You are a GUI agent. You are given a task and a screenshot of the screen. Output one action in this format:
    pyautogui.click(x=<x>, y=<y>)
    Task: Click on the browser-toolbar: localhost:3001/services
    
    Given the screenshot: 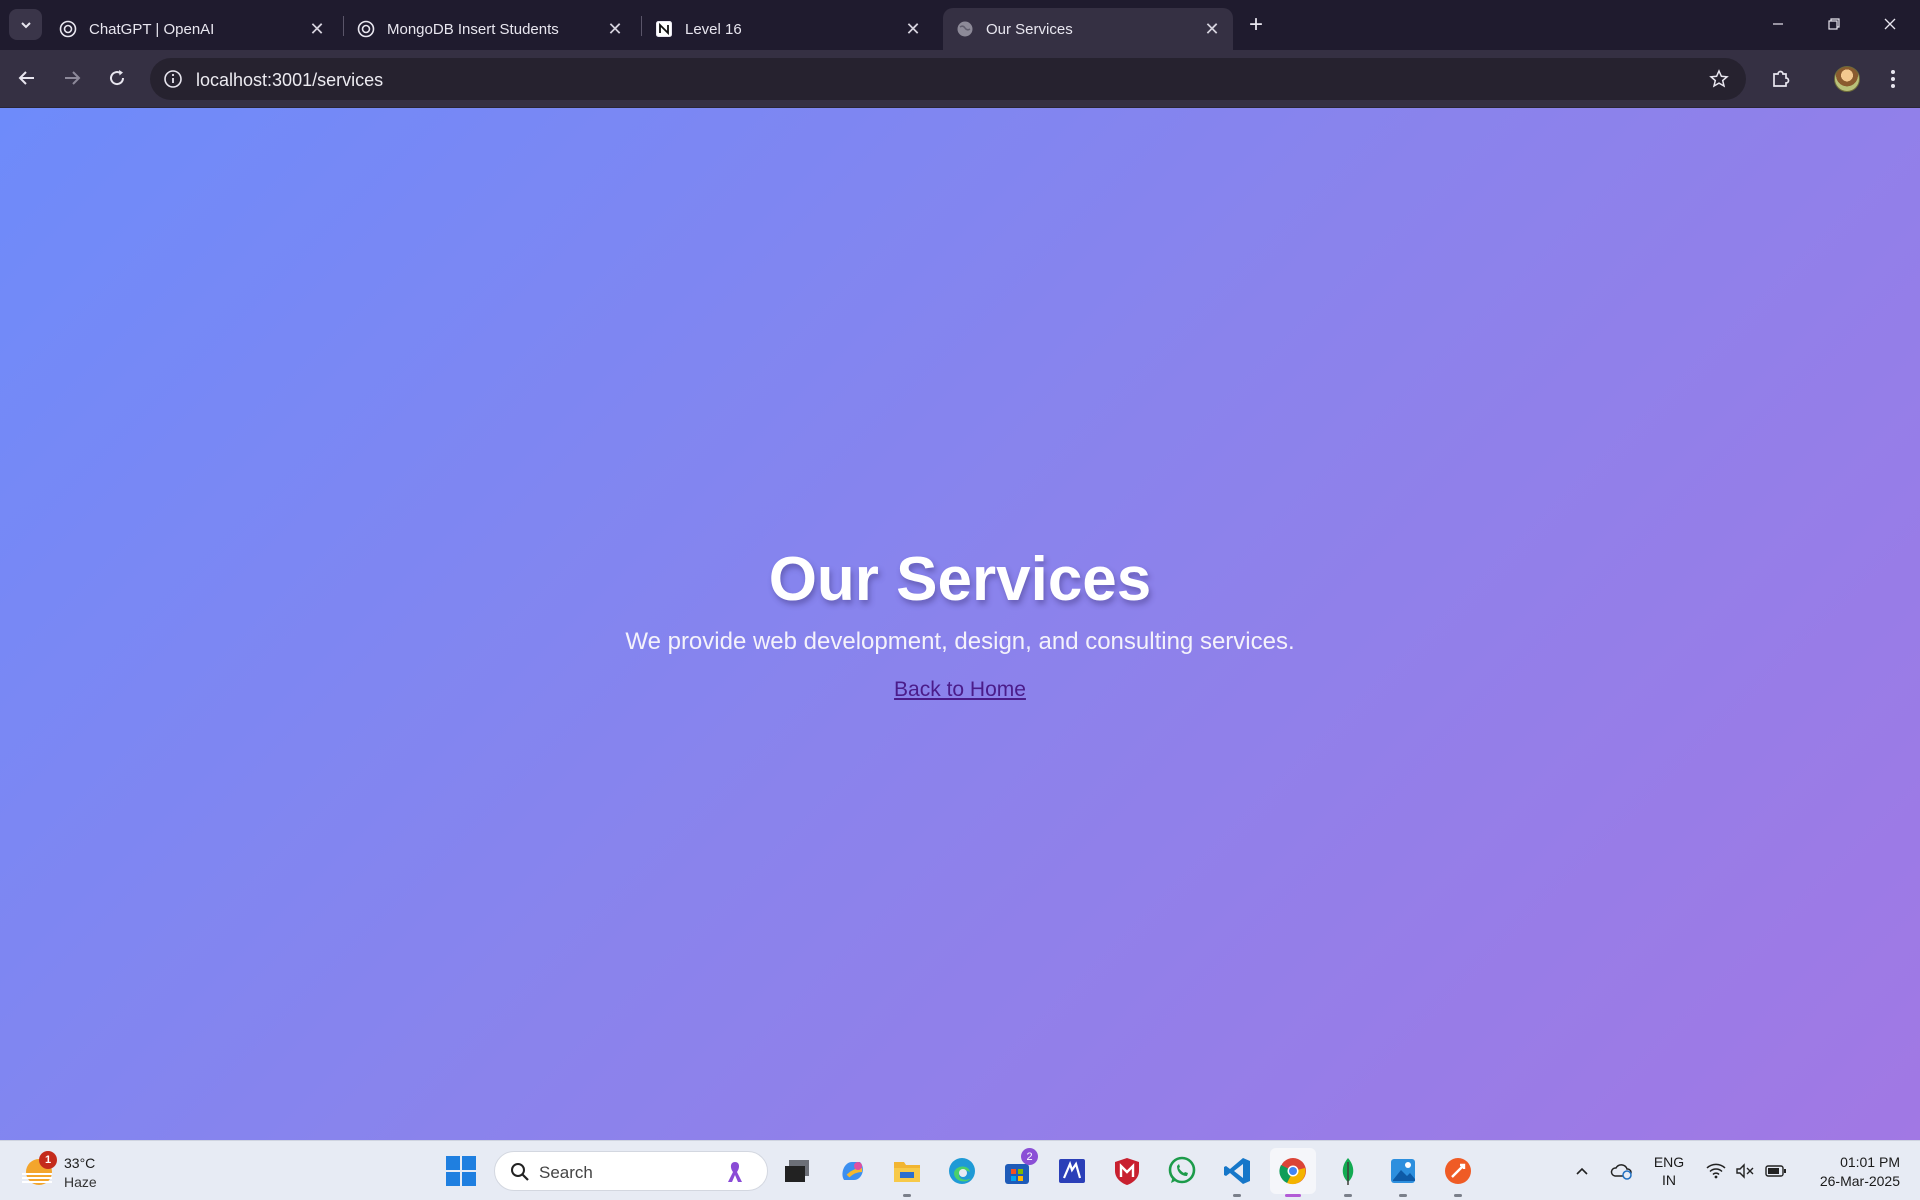 What is the action you would take?
    pyautogui.click(x=960, y=79)
    